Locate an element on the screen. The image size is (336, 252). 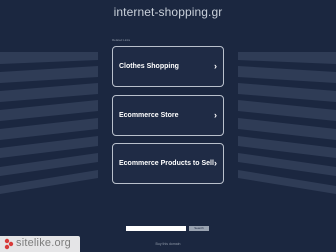
search-button: Search is located at coordinates (199, 228).